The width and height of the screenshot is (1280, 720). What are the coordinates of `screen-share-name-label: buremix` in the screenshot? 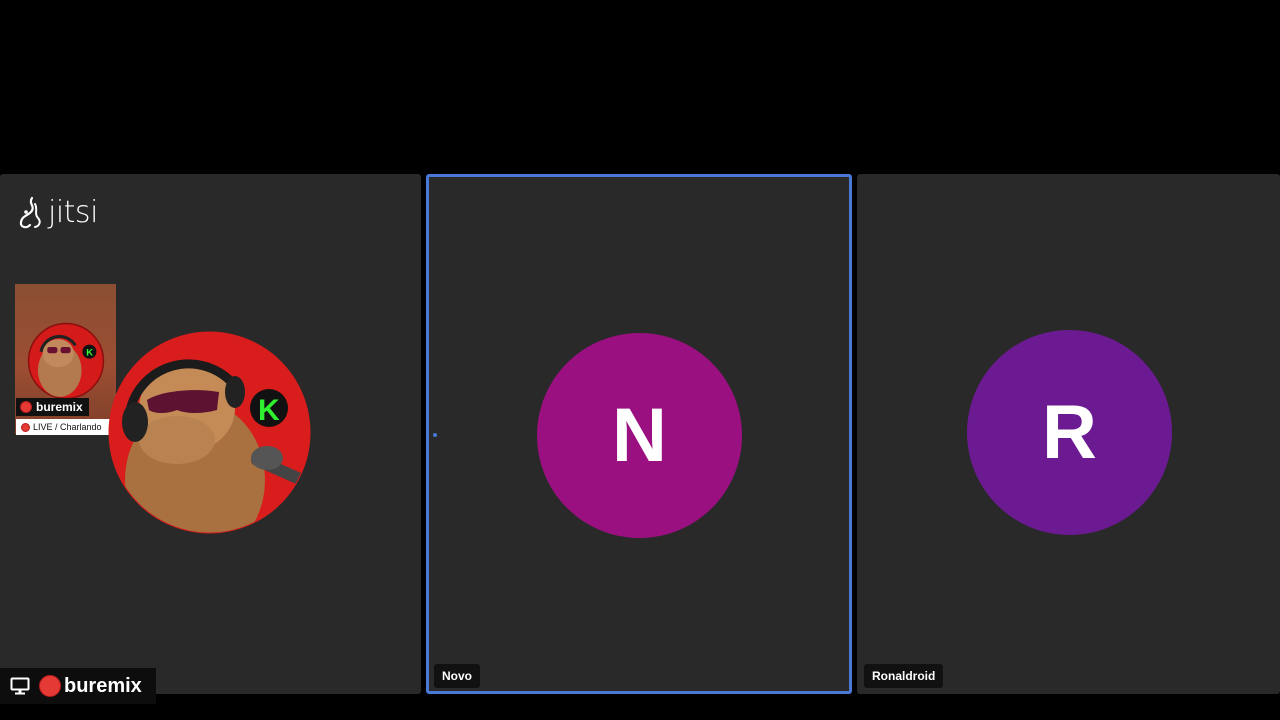 It's located at (78, 686).